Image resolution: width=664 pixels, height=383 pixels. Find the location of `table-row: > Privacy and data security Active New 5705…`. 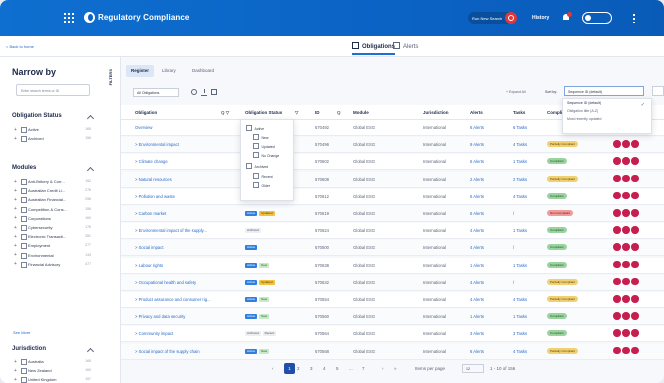

table-row: > Privacy and data security Active New 5705… is located at coordinates (392, 317).